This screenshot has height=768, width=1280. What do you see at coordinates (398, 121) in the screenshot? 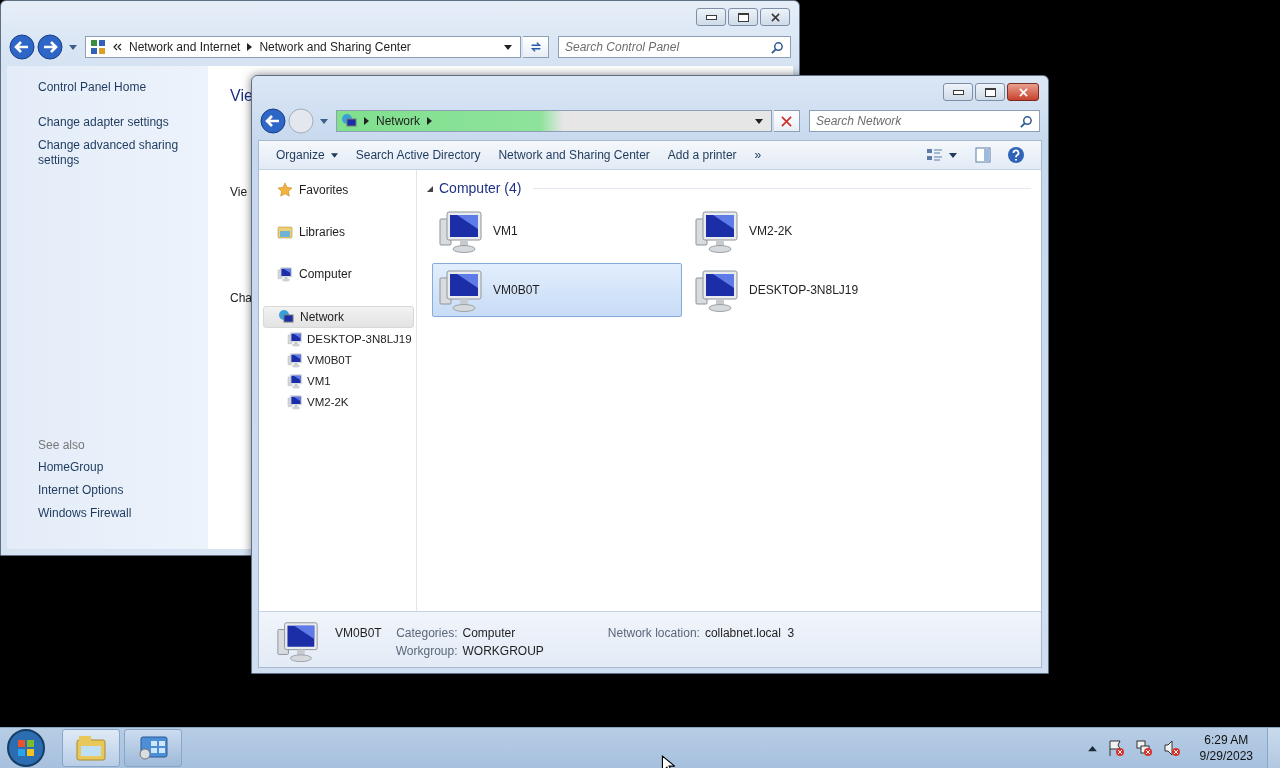
I see `breadcrumb-item: Network` at bounding box center [398, 121].